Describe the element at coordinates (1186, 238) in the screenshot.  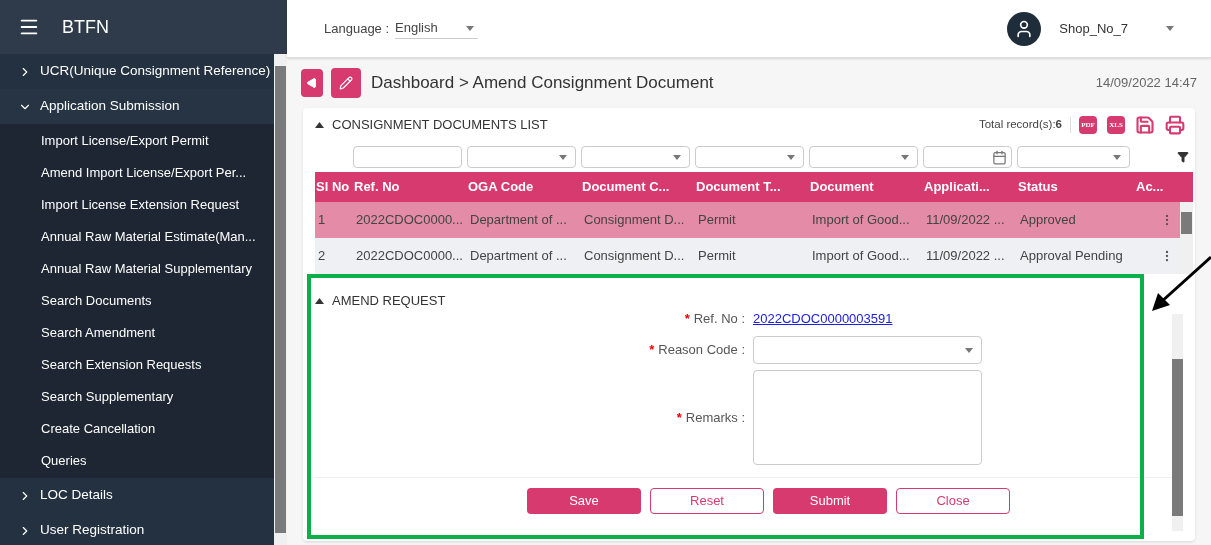
I see `table-scrollbar` at that location.